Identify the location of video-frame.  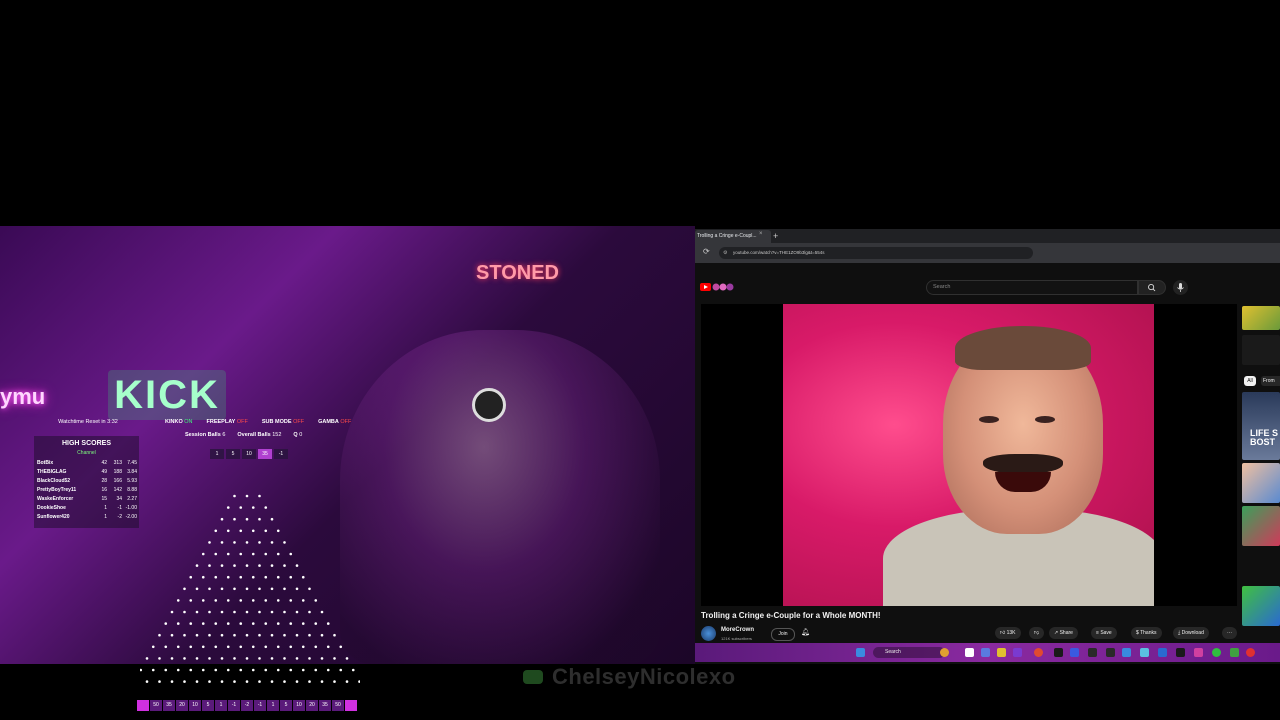
(968, 455).